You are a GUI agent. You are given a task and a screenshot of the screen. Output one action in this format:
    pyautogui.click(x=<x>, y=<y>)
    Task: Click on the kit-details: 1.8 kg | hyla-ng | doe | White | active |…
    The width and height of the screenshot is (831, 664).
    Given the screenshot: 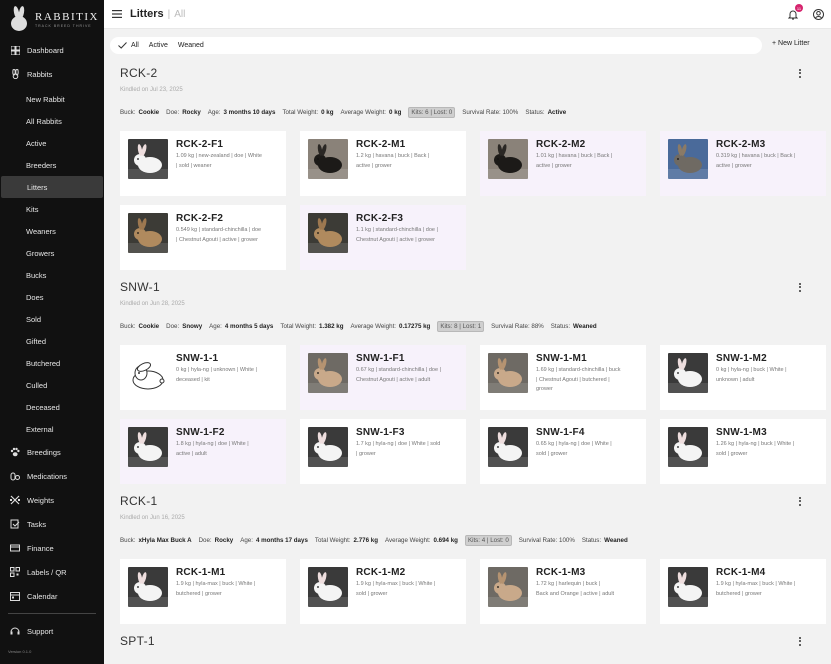 What is the action you would take?
    pyautogui.click(x=212, y=449)
    